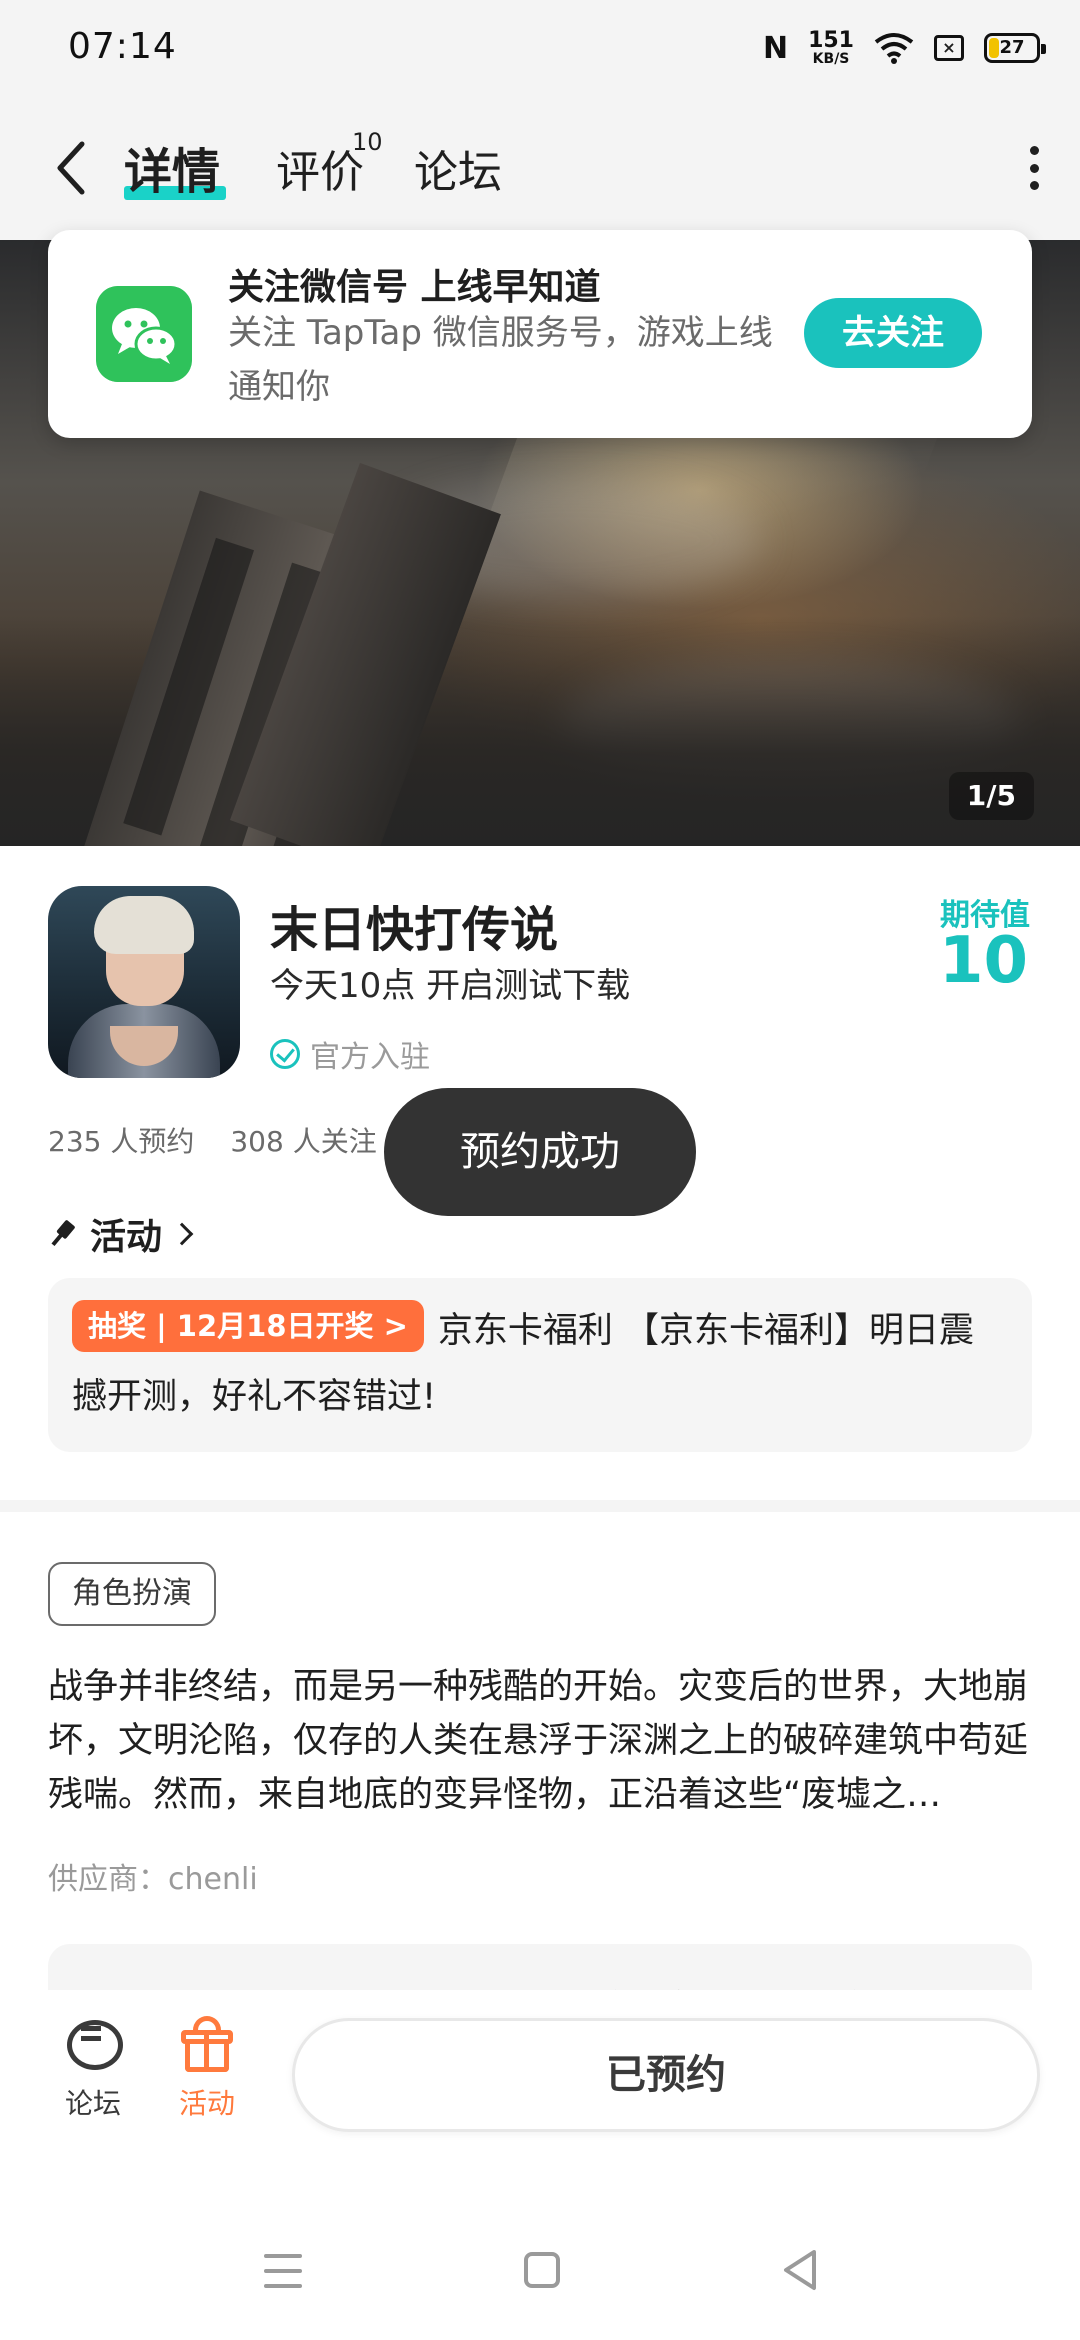 The image size is (1080, 2340). What do you see at coordinates (207, 2044) in the screenshot?
I see `gift-icon` at bounding box center [207, 2044].